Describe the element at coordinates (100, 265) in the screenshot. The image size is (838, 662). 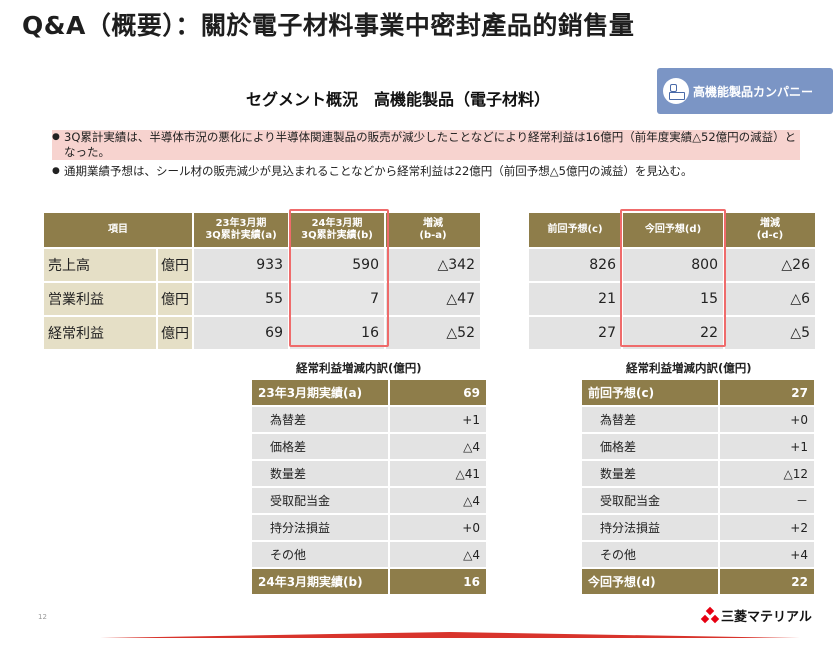
I see `row-label: 売上高` at that location.